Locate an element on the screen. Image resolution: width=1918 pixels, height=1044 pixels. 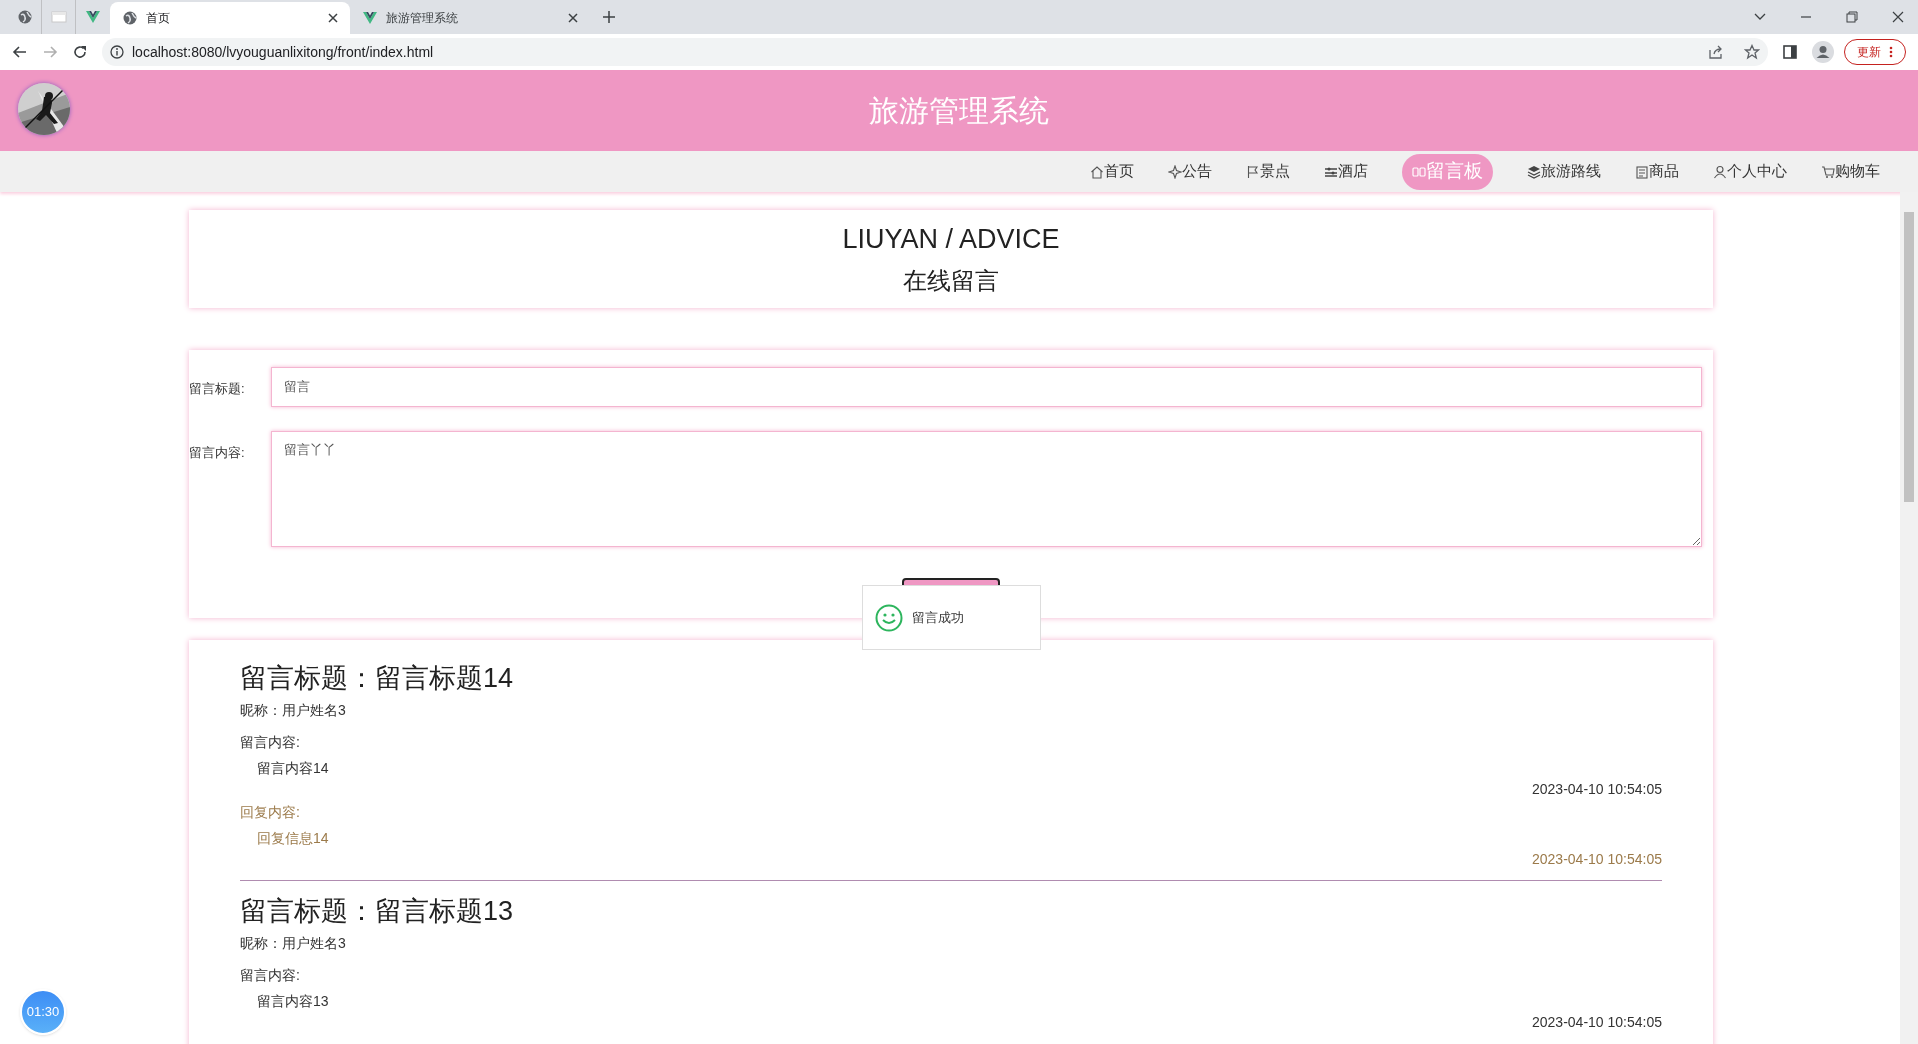
nav-item: 公告 is located at coordinates (1190, 171).